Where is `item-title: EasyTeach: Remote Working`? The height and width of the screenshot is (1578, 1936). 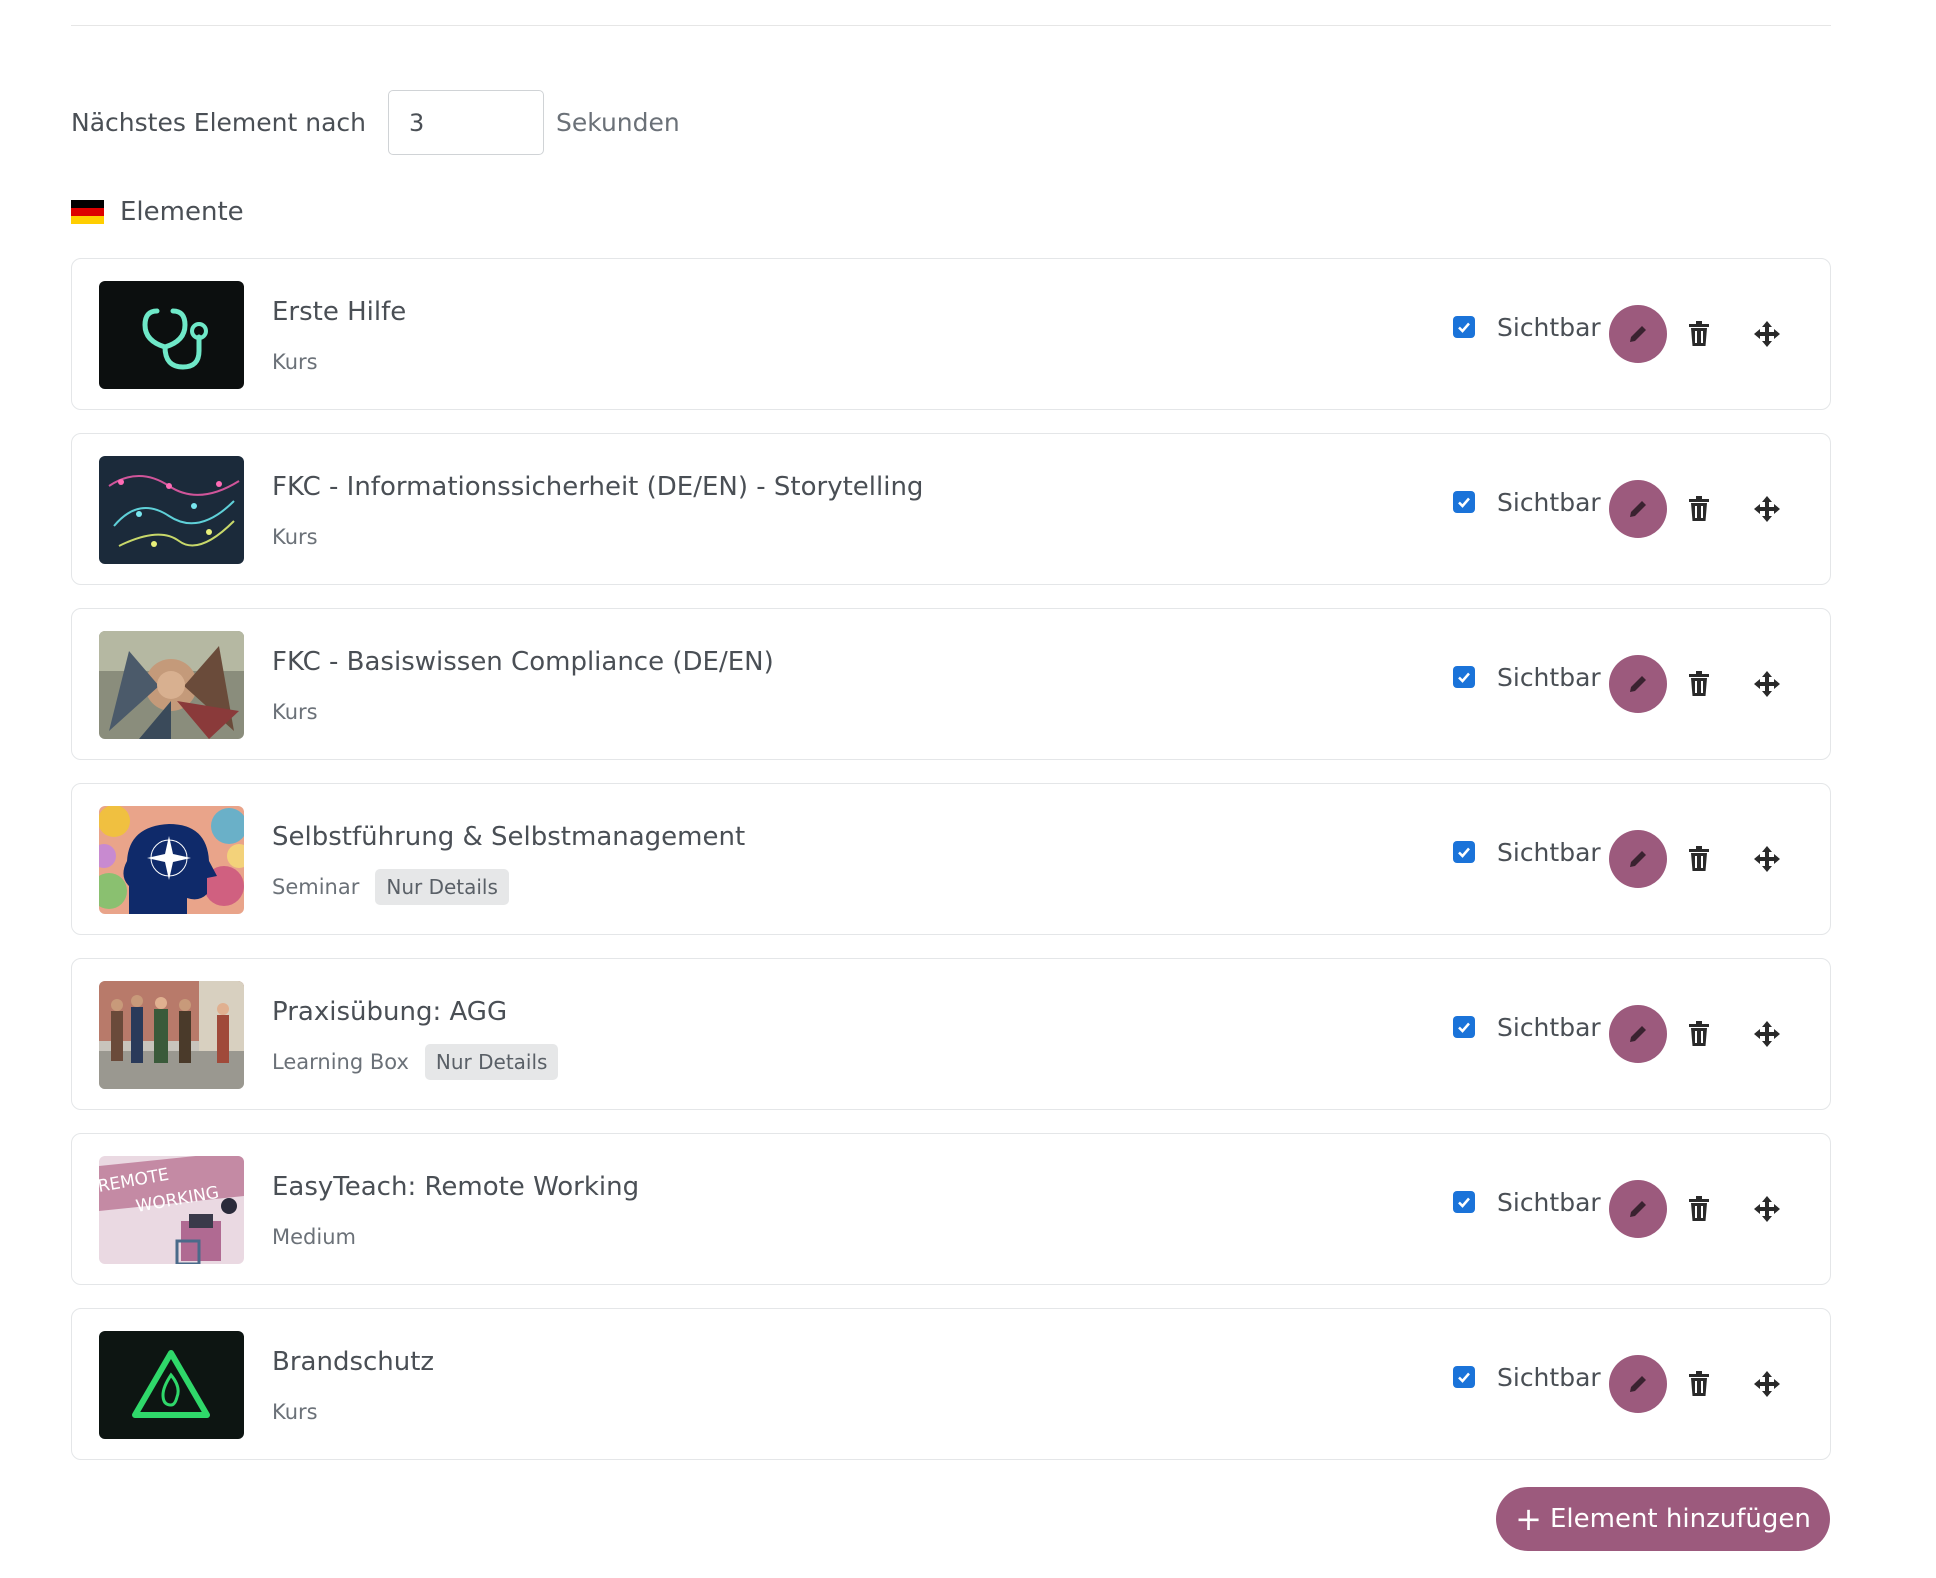
item-title: EasyTeach: Remote Working is located at coordinates (455, 1187).